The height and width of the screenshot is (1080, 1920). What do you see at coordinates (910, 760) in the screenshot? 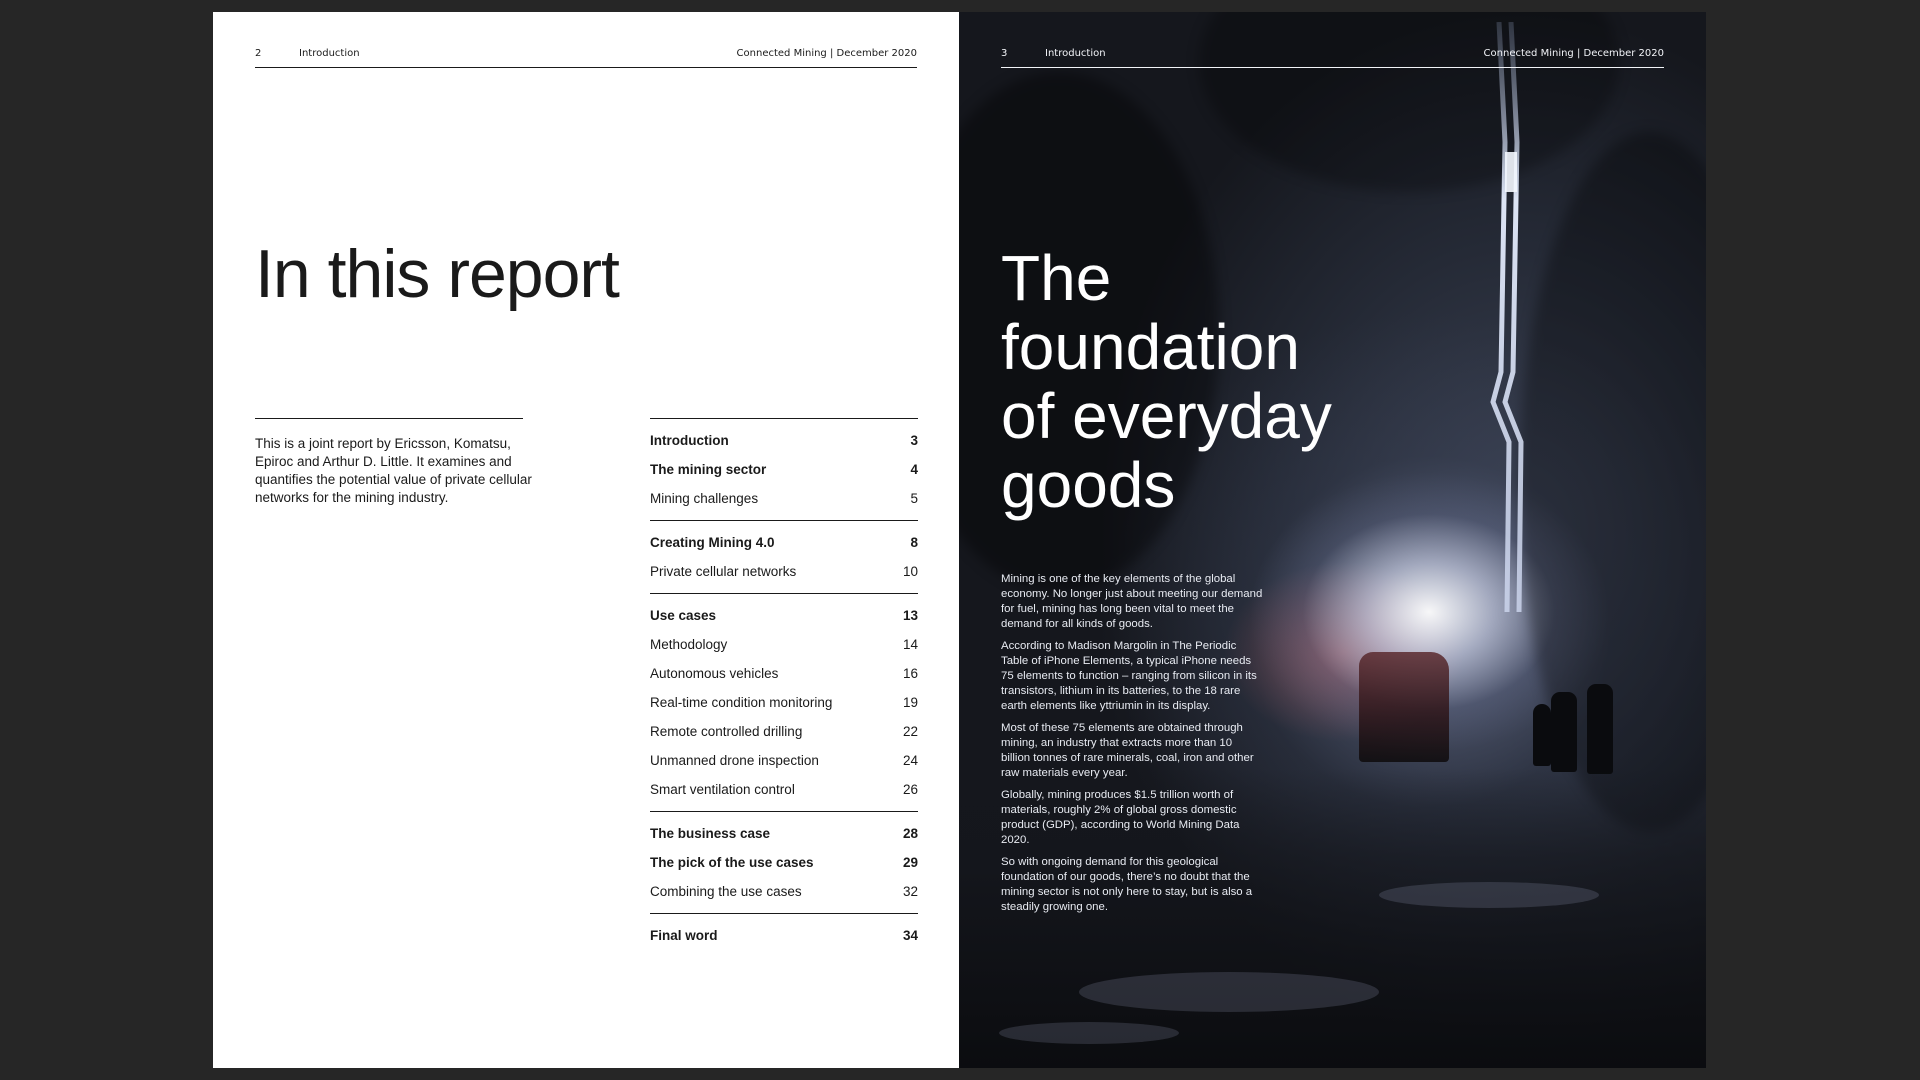
I see `toc-entry-page: 24` at bounding box center [910, 760].